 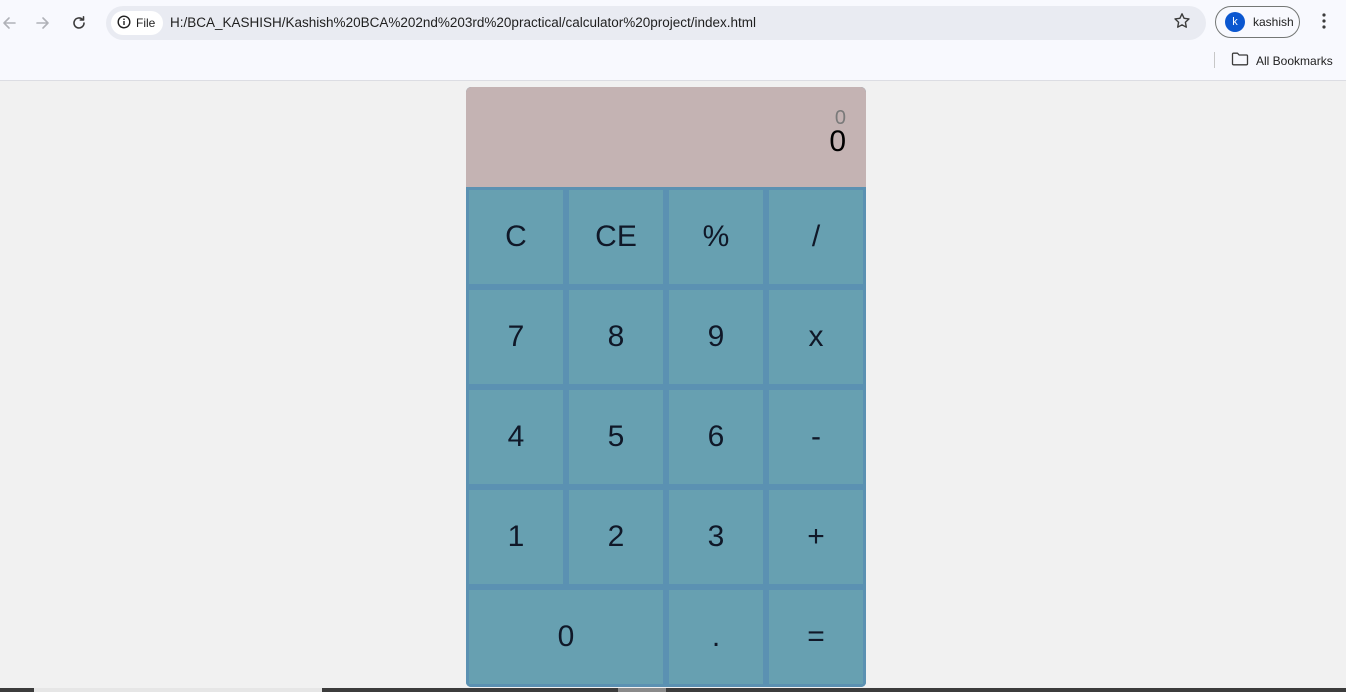 I want to click on digit-0-button: 0, so click(x=566, y=637).